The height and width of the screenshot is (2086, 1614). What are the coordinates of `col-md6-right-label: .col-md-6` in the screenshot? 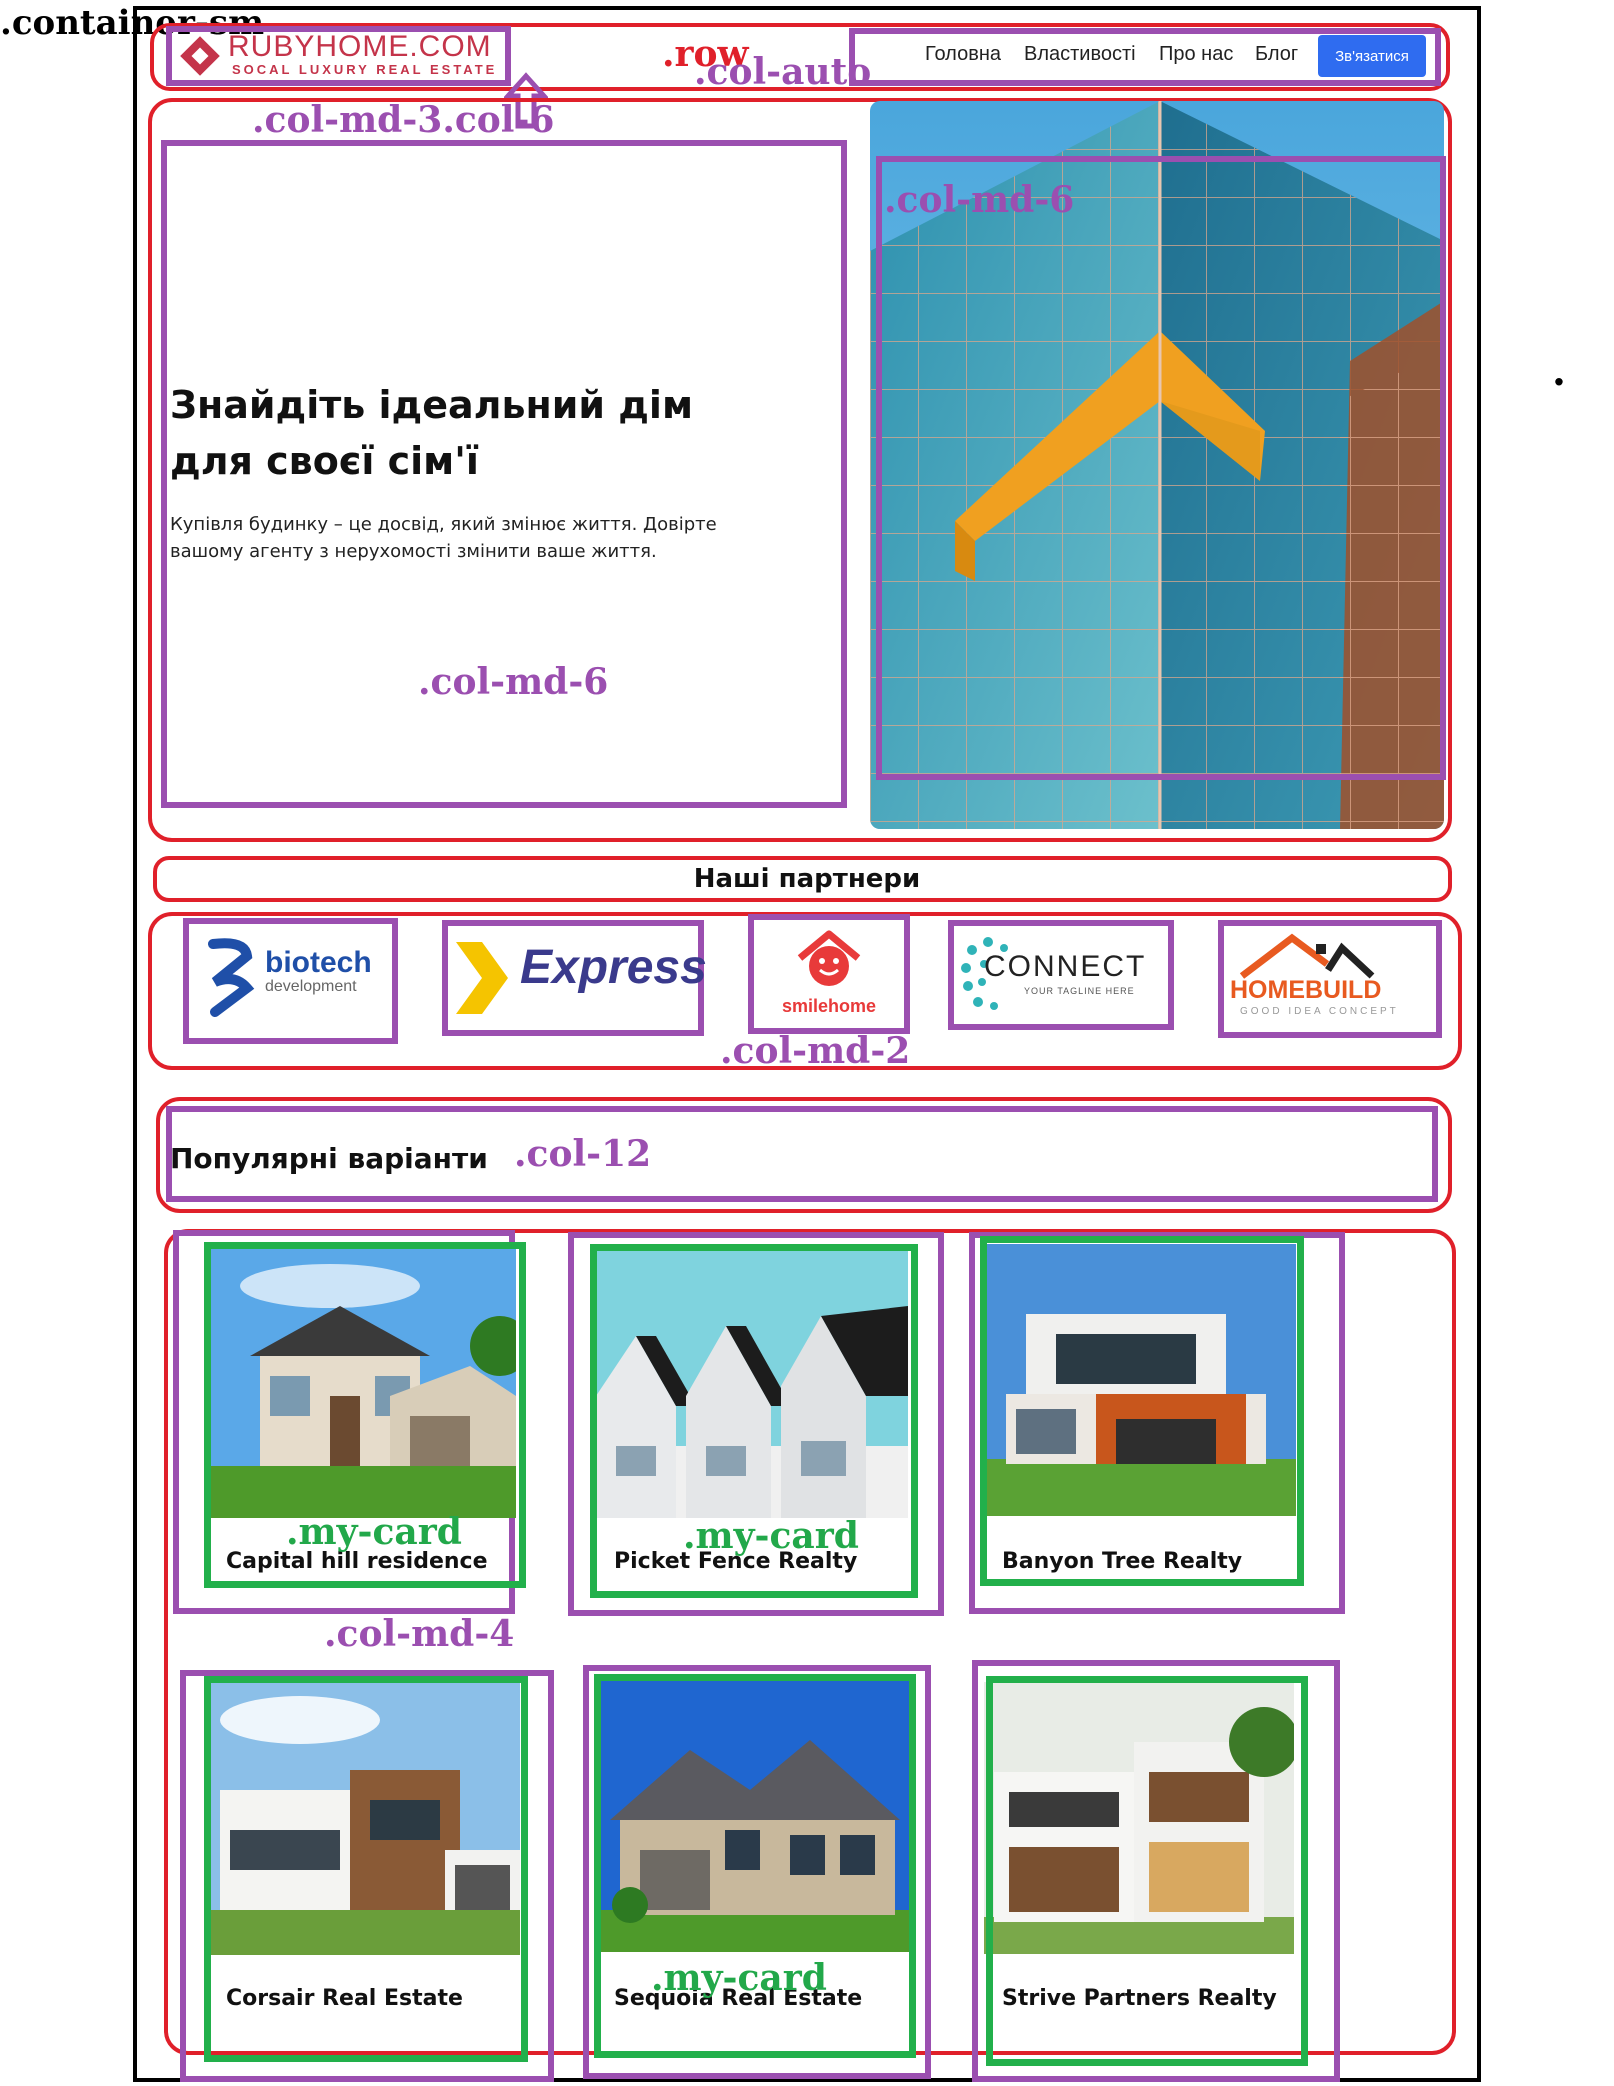 It's located at (979, 200).